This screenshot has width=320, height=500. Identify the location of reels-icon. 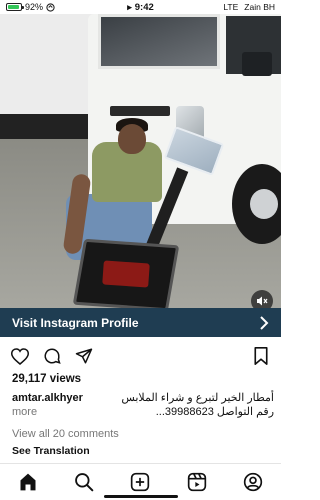
(196, 482).